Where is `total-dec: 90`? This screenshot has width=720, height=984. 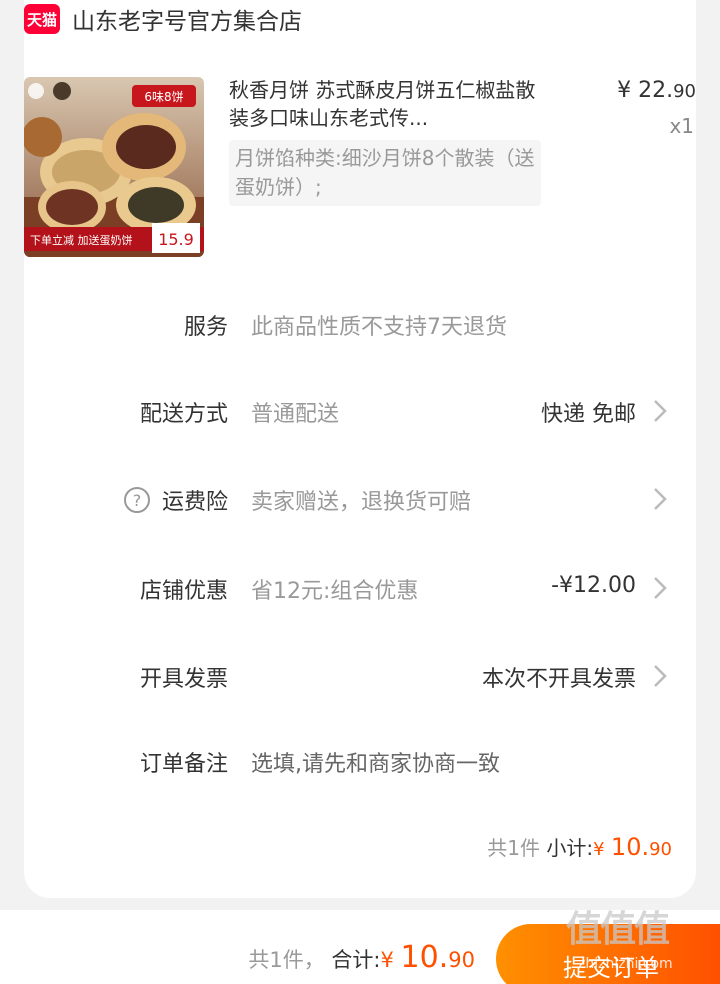 total-dec: 90 is located at coordinates (461, 960).